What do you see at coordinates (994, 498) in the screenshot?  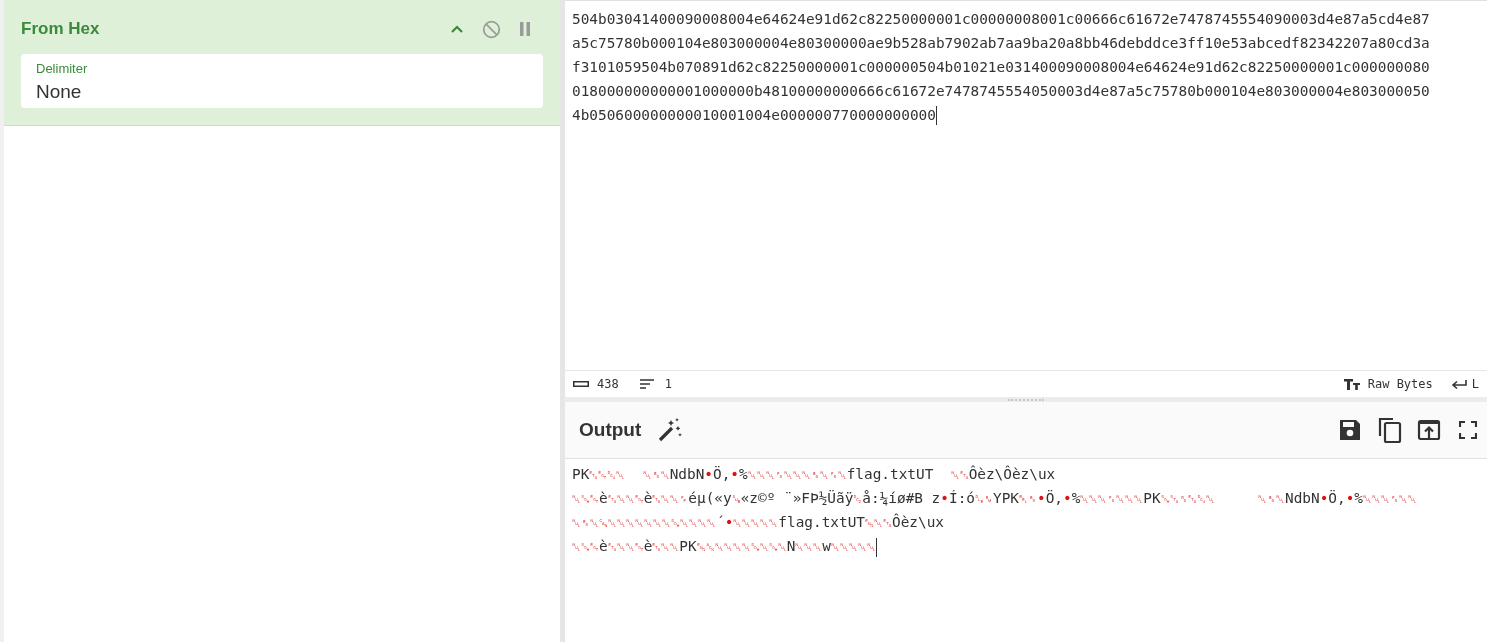 I see `output-text-line: ␀␁␄è␃␀␀␄è␃␀␀␌éµ(«y␚«z©º ¨»FÞ½Üãÿ␒å:¼íø#B z•Í:ó␐␙YPK␇␈•Ö,•%␀␀␀␜␀␀␀PK␁␂␞␃␔␀ ␀␈␀NdbN•Ö,•%␀␀␀␜␀␀` at bounding box center [994, 498].